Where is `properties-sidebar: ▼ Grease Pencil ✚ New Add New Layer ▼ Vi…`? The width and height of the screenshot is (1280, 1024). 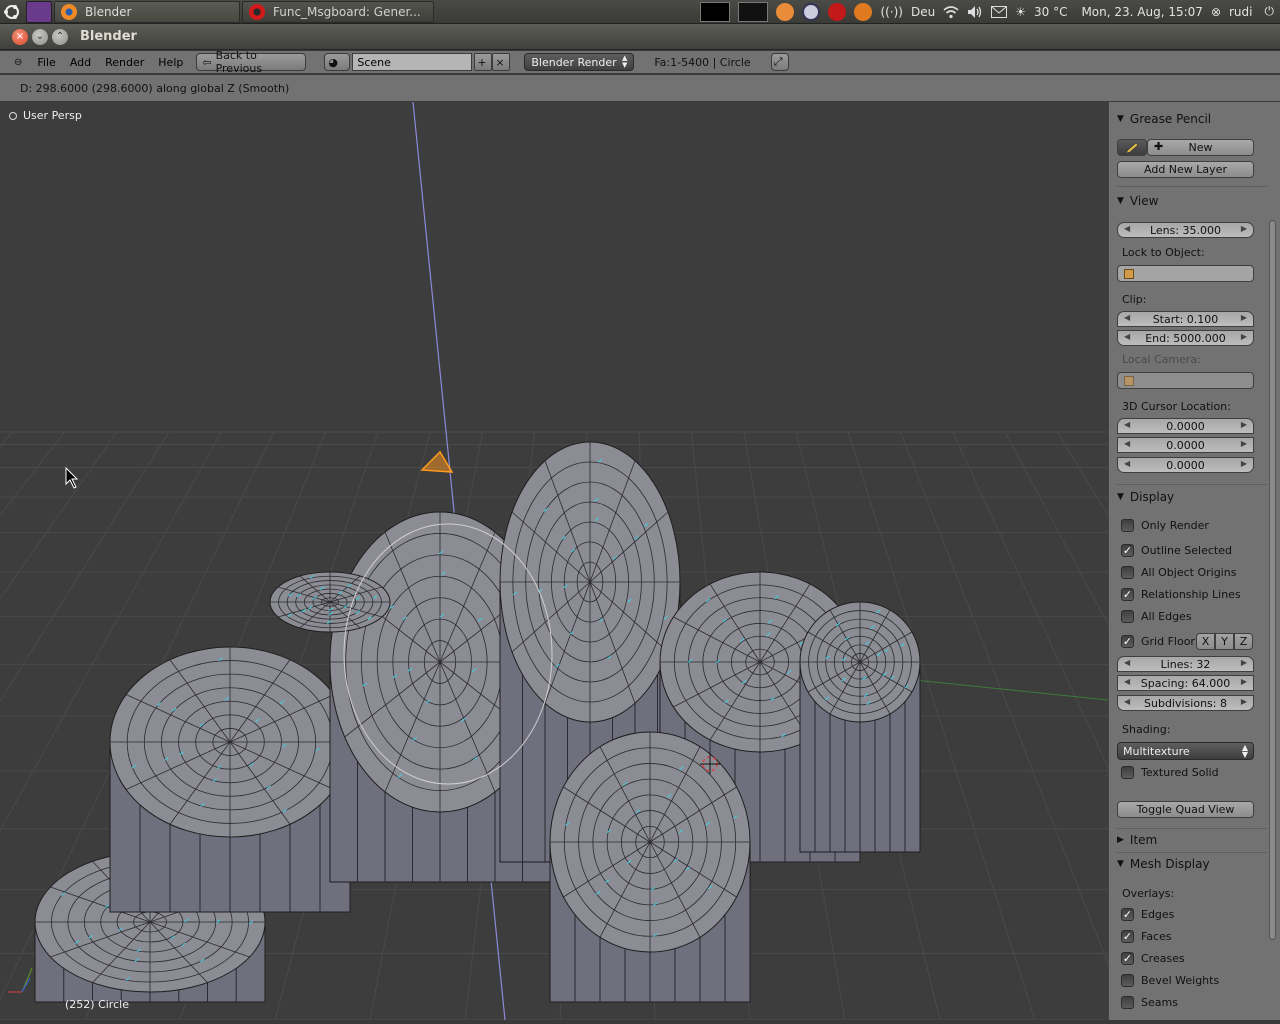
properties-sidebar: ▼ Grease Pencil ✚ New Add New Layer ▼ Vi… is located at coordinates (1194, 561).